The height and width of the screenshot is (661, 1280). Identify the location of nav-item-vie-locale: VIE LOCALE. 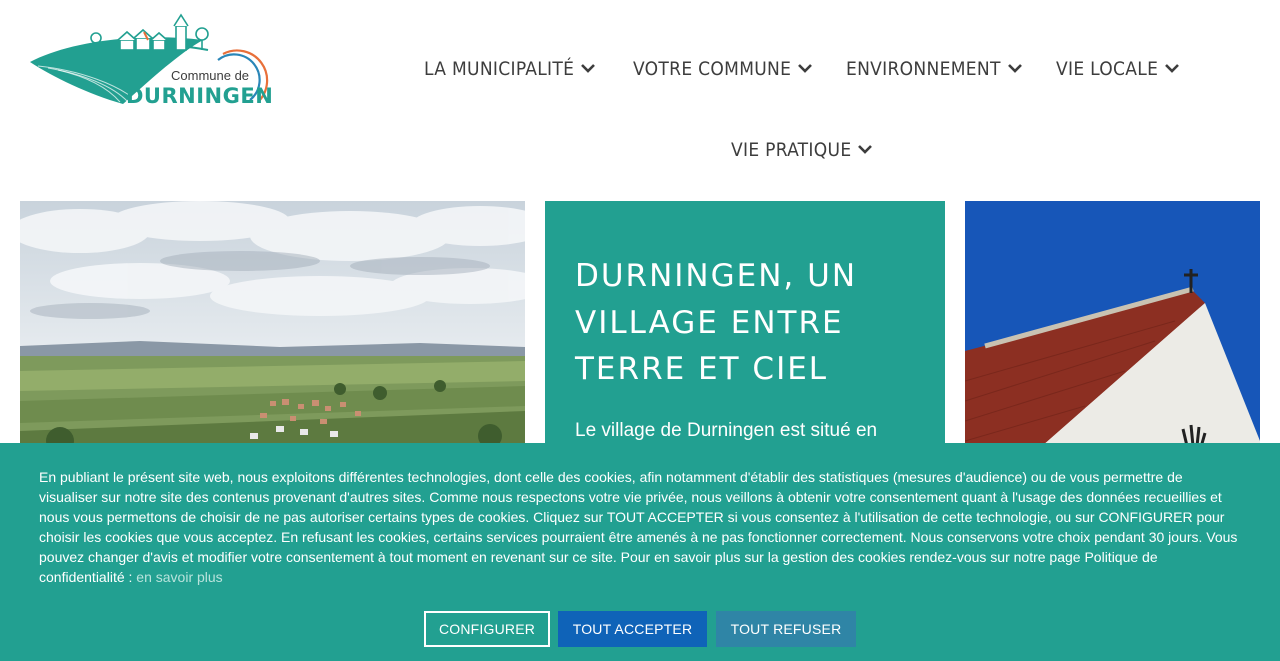
(1118, 69).